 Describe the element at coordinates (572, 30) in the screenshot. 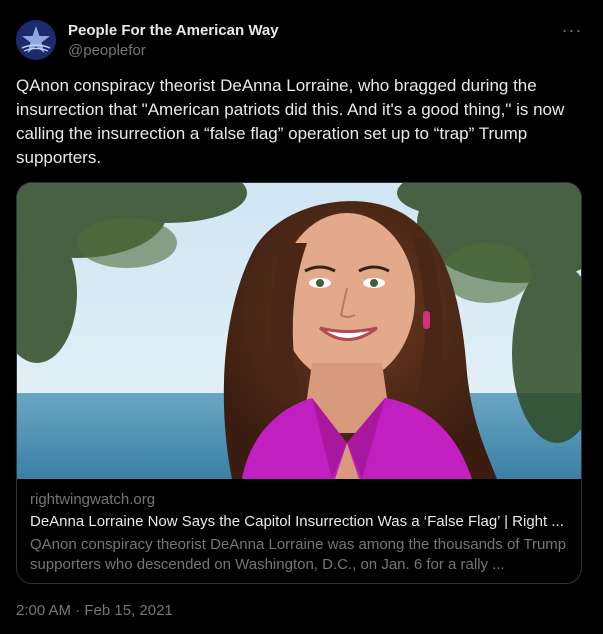

I see `more-options-icon: ···` at that location.